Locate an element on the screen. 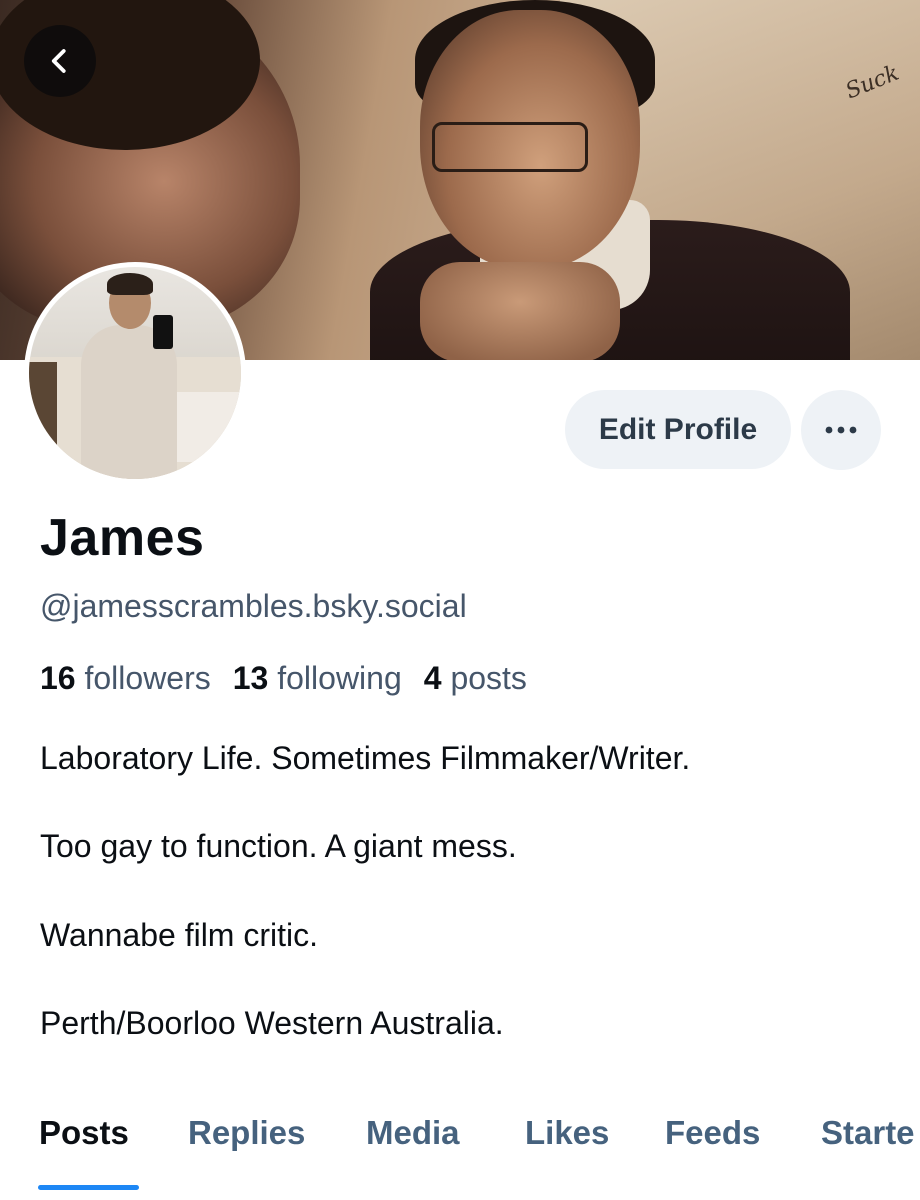 This screenshot has width=920, height=1200. banner-glasses is located at coordinates (510, 147).